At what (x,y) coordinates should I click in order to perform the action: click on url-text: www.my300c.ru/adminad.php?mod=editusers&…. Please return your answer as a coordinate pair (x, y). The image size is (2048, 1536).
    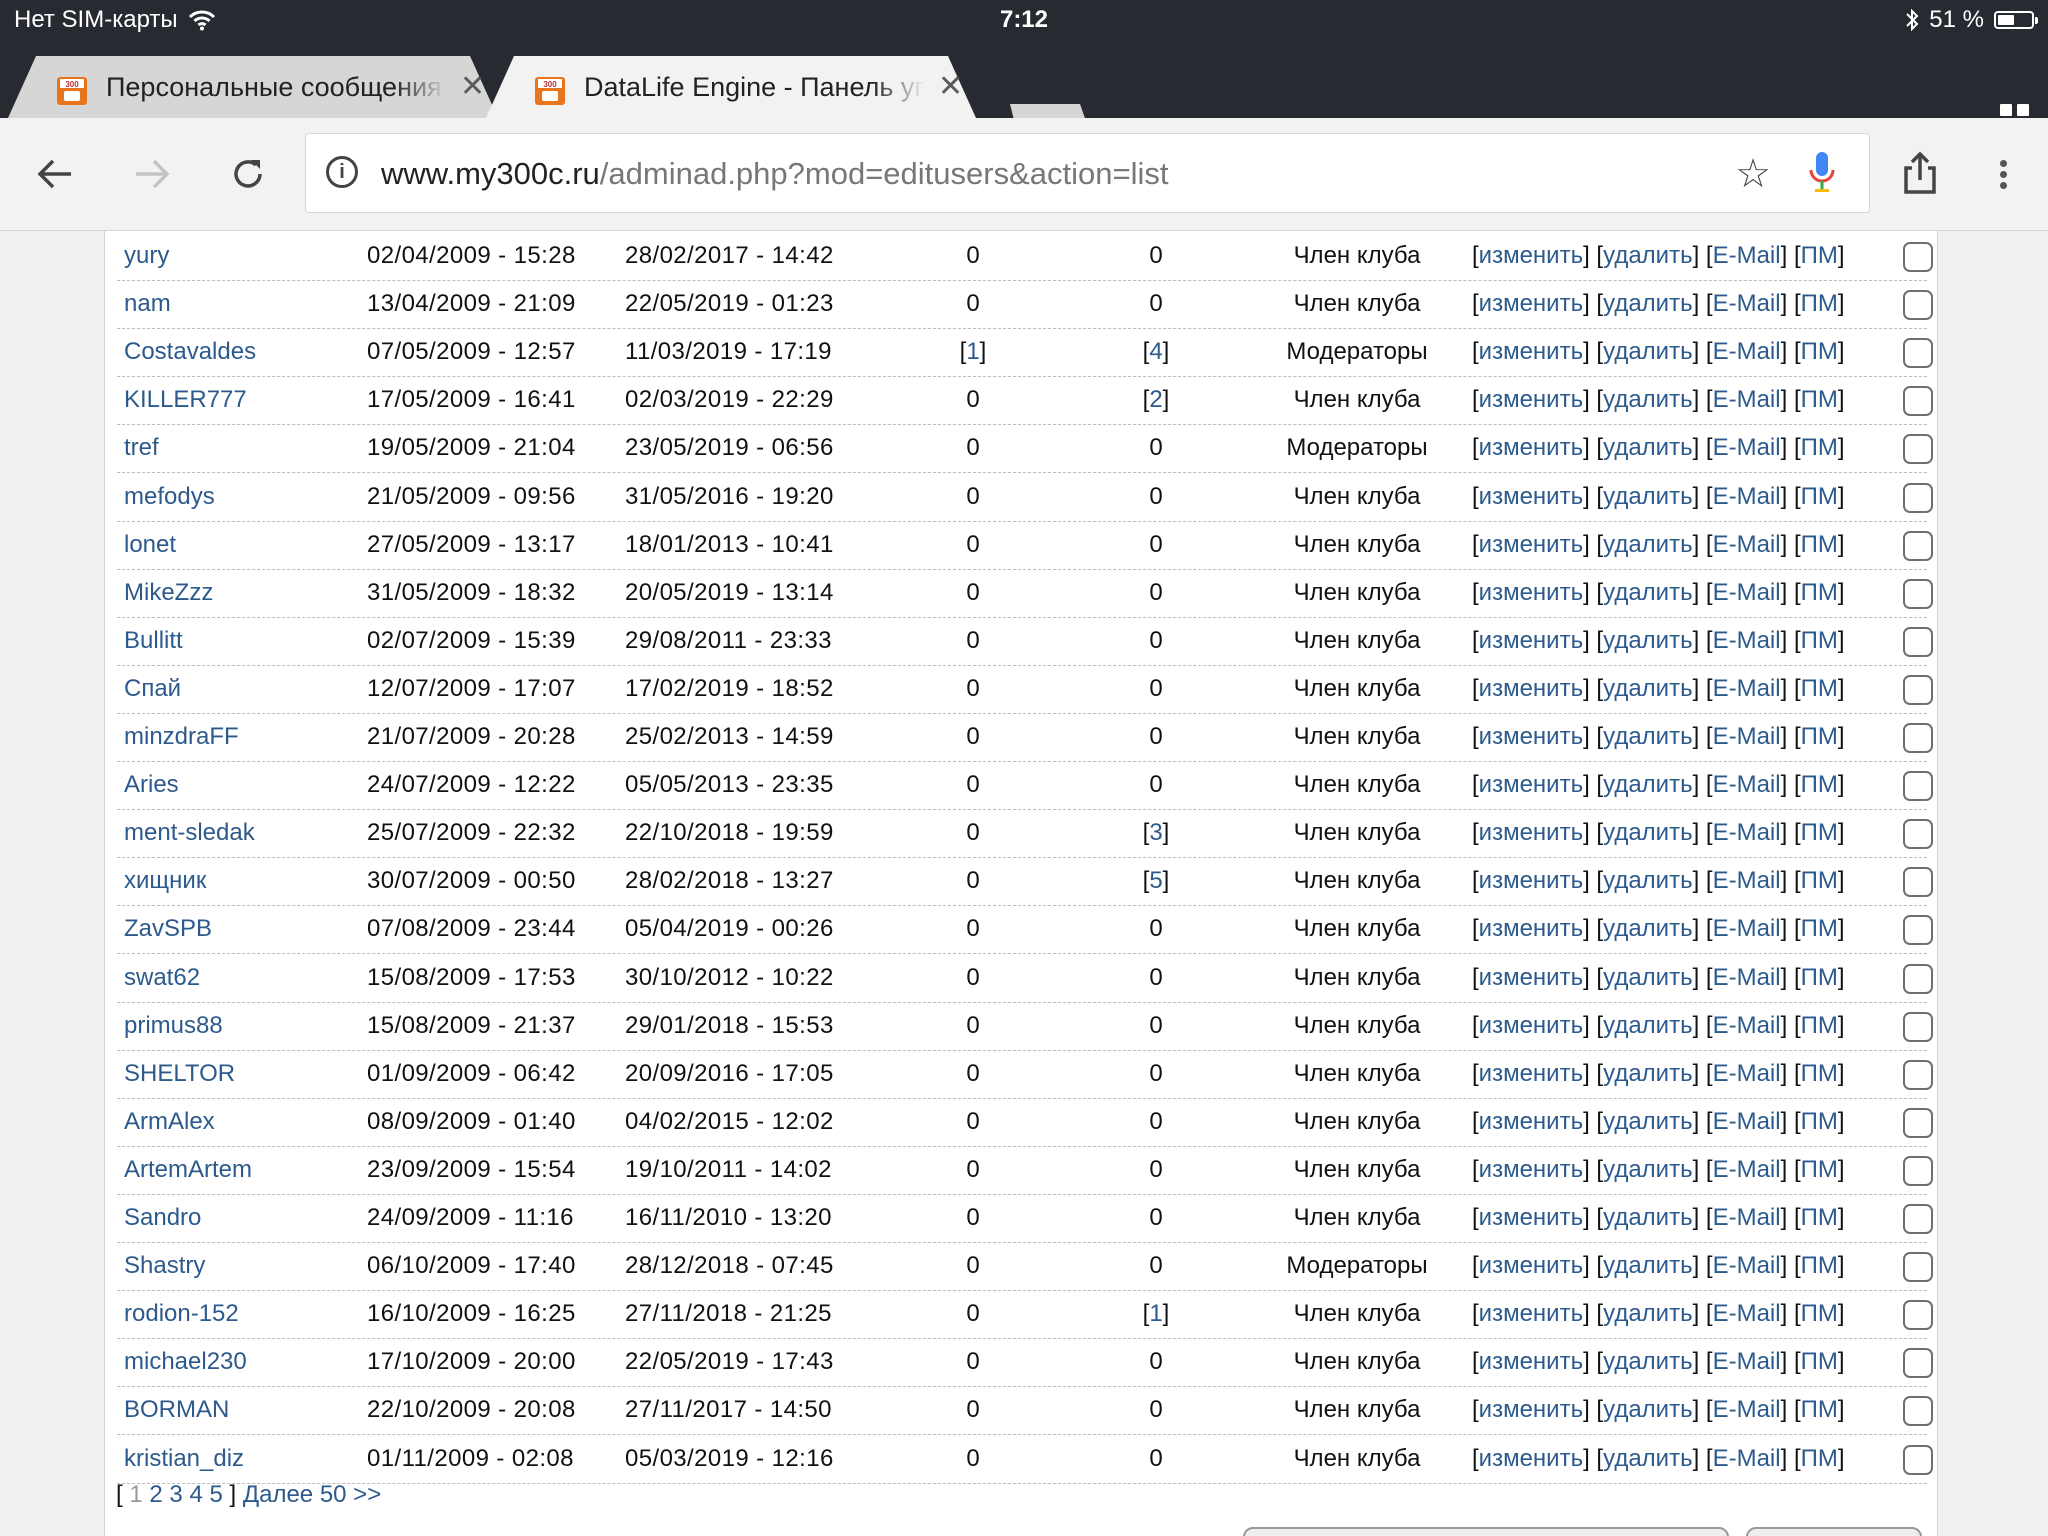
    Looking at the image, I should click on (774, 174).